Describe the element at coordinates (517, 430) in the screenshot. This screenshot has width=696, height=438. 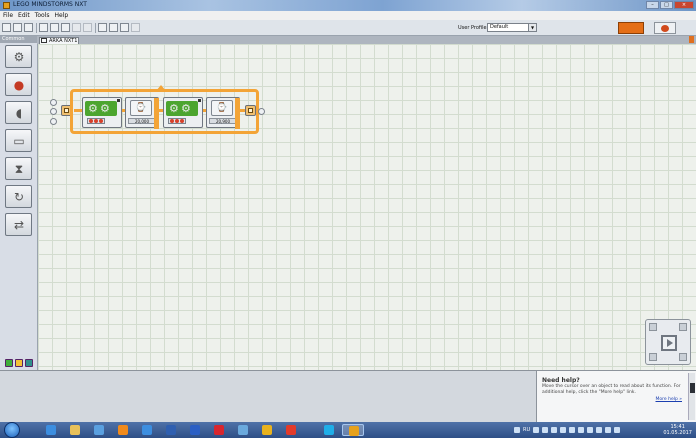
I see `tray-action-center-icon` at that location.